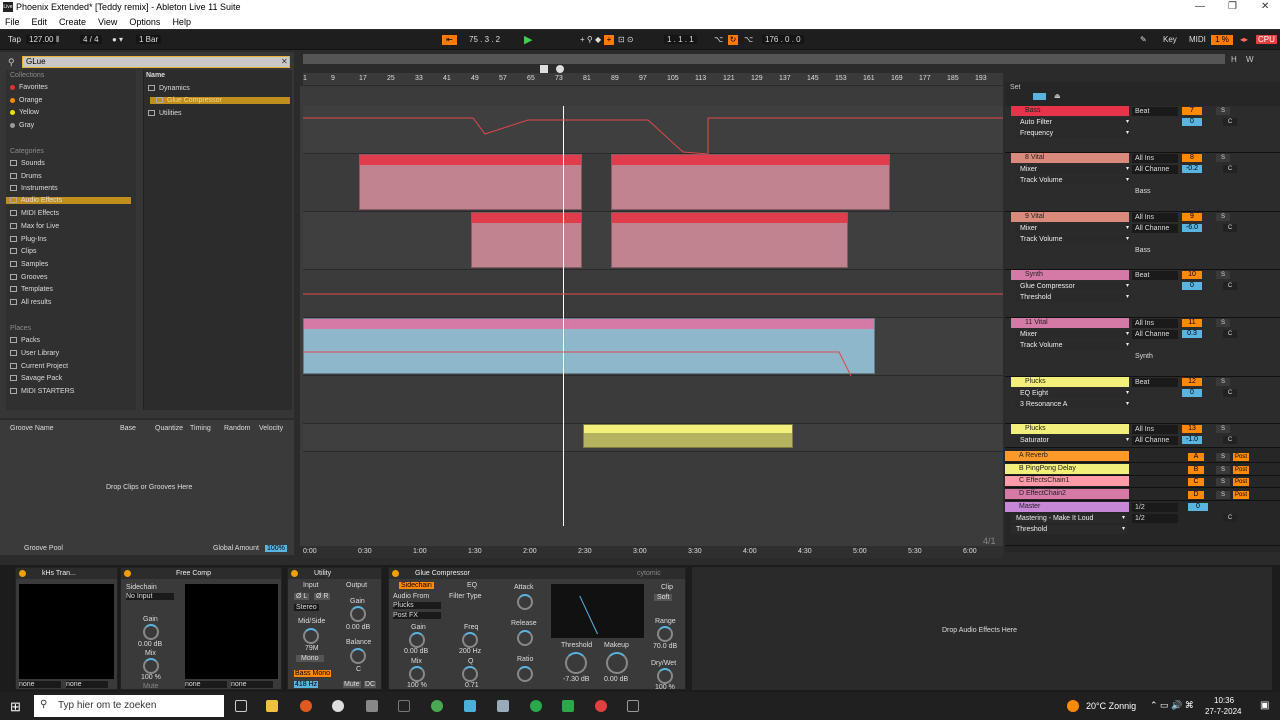  What do you see at coordinates (748, 39) in the screenshot?
I see `punch-out-icon: ⌥` at bounding box center [748, 39].